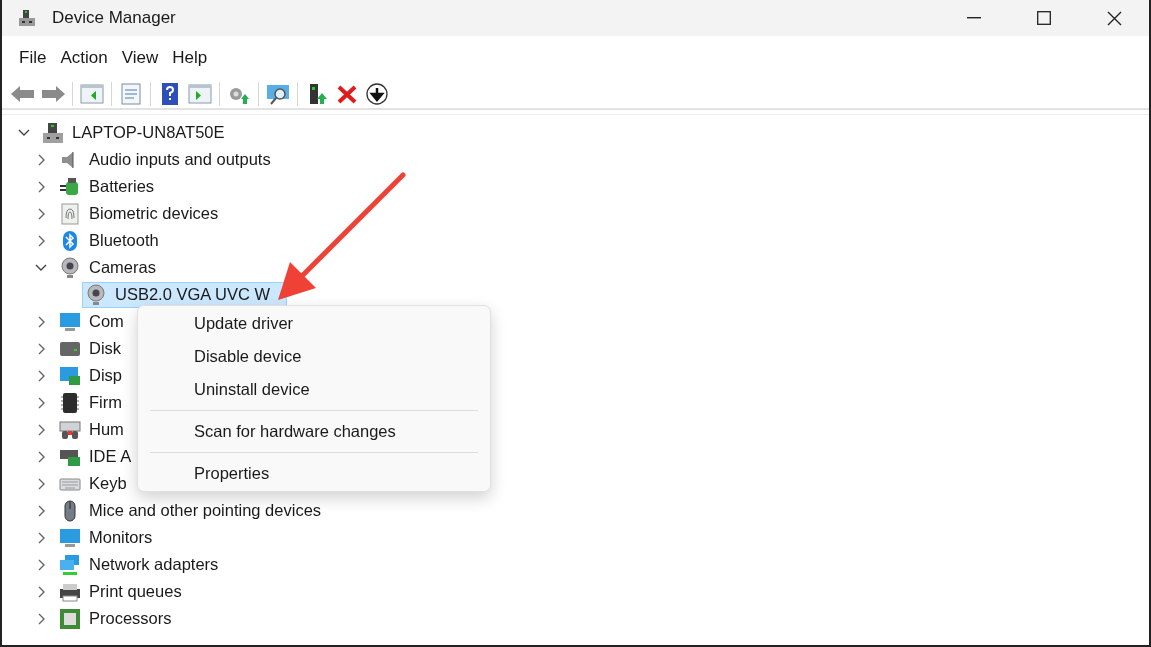 This screenshot has height=647, width=1151. I want to click on display-card-icon, so click(70, 375).